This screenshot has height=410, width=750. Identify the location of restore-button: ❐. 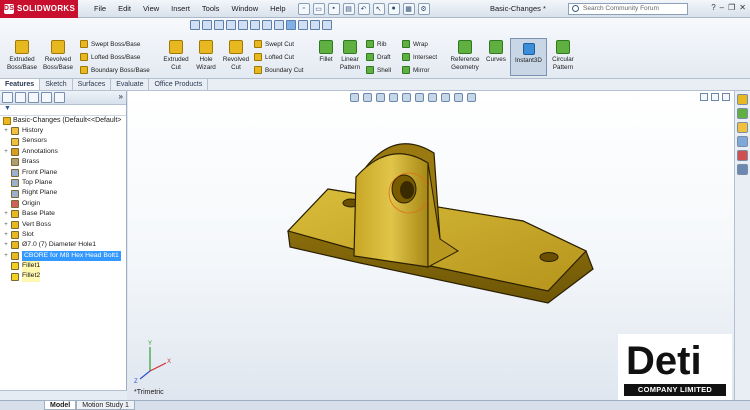
(731, 7).